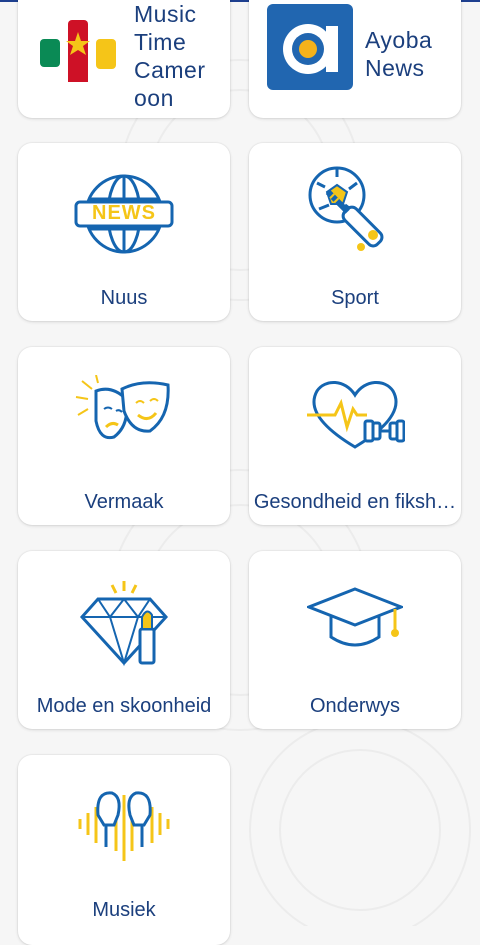 This screenshot has width=480, height=945. I want to click on category-label: Onderwys, so click(355, 706).